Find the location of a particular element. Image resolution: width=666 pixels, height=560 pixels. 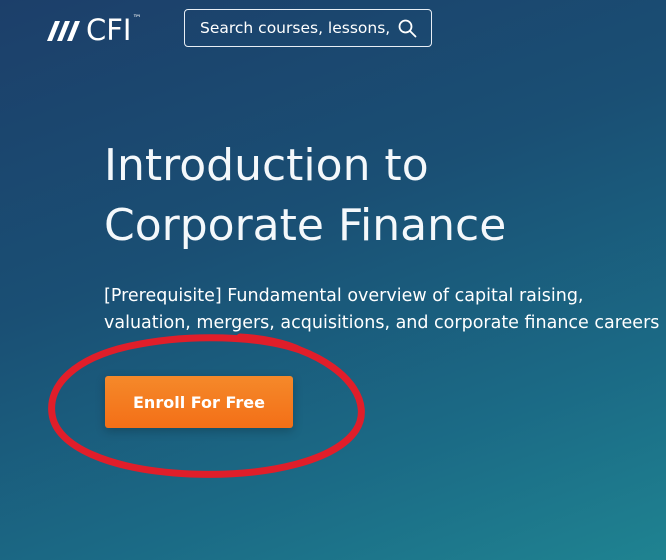

site-header: CFI ™ is located at coordinates (333, 30).